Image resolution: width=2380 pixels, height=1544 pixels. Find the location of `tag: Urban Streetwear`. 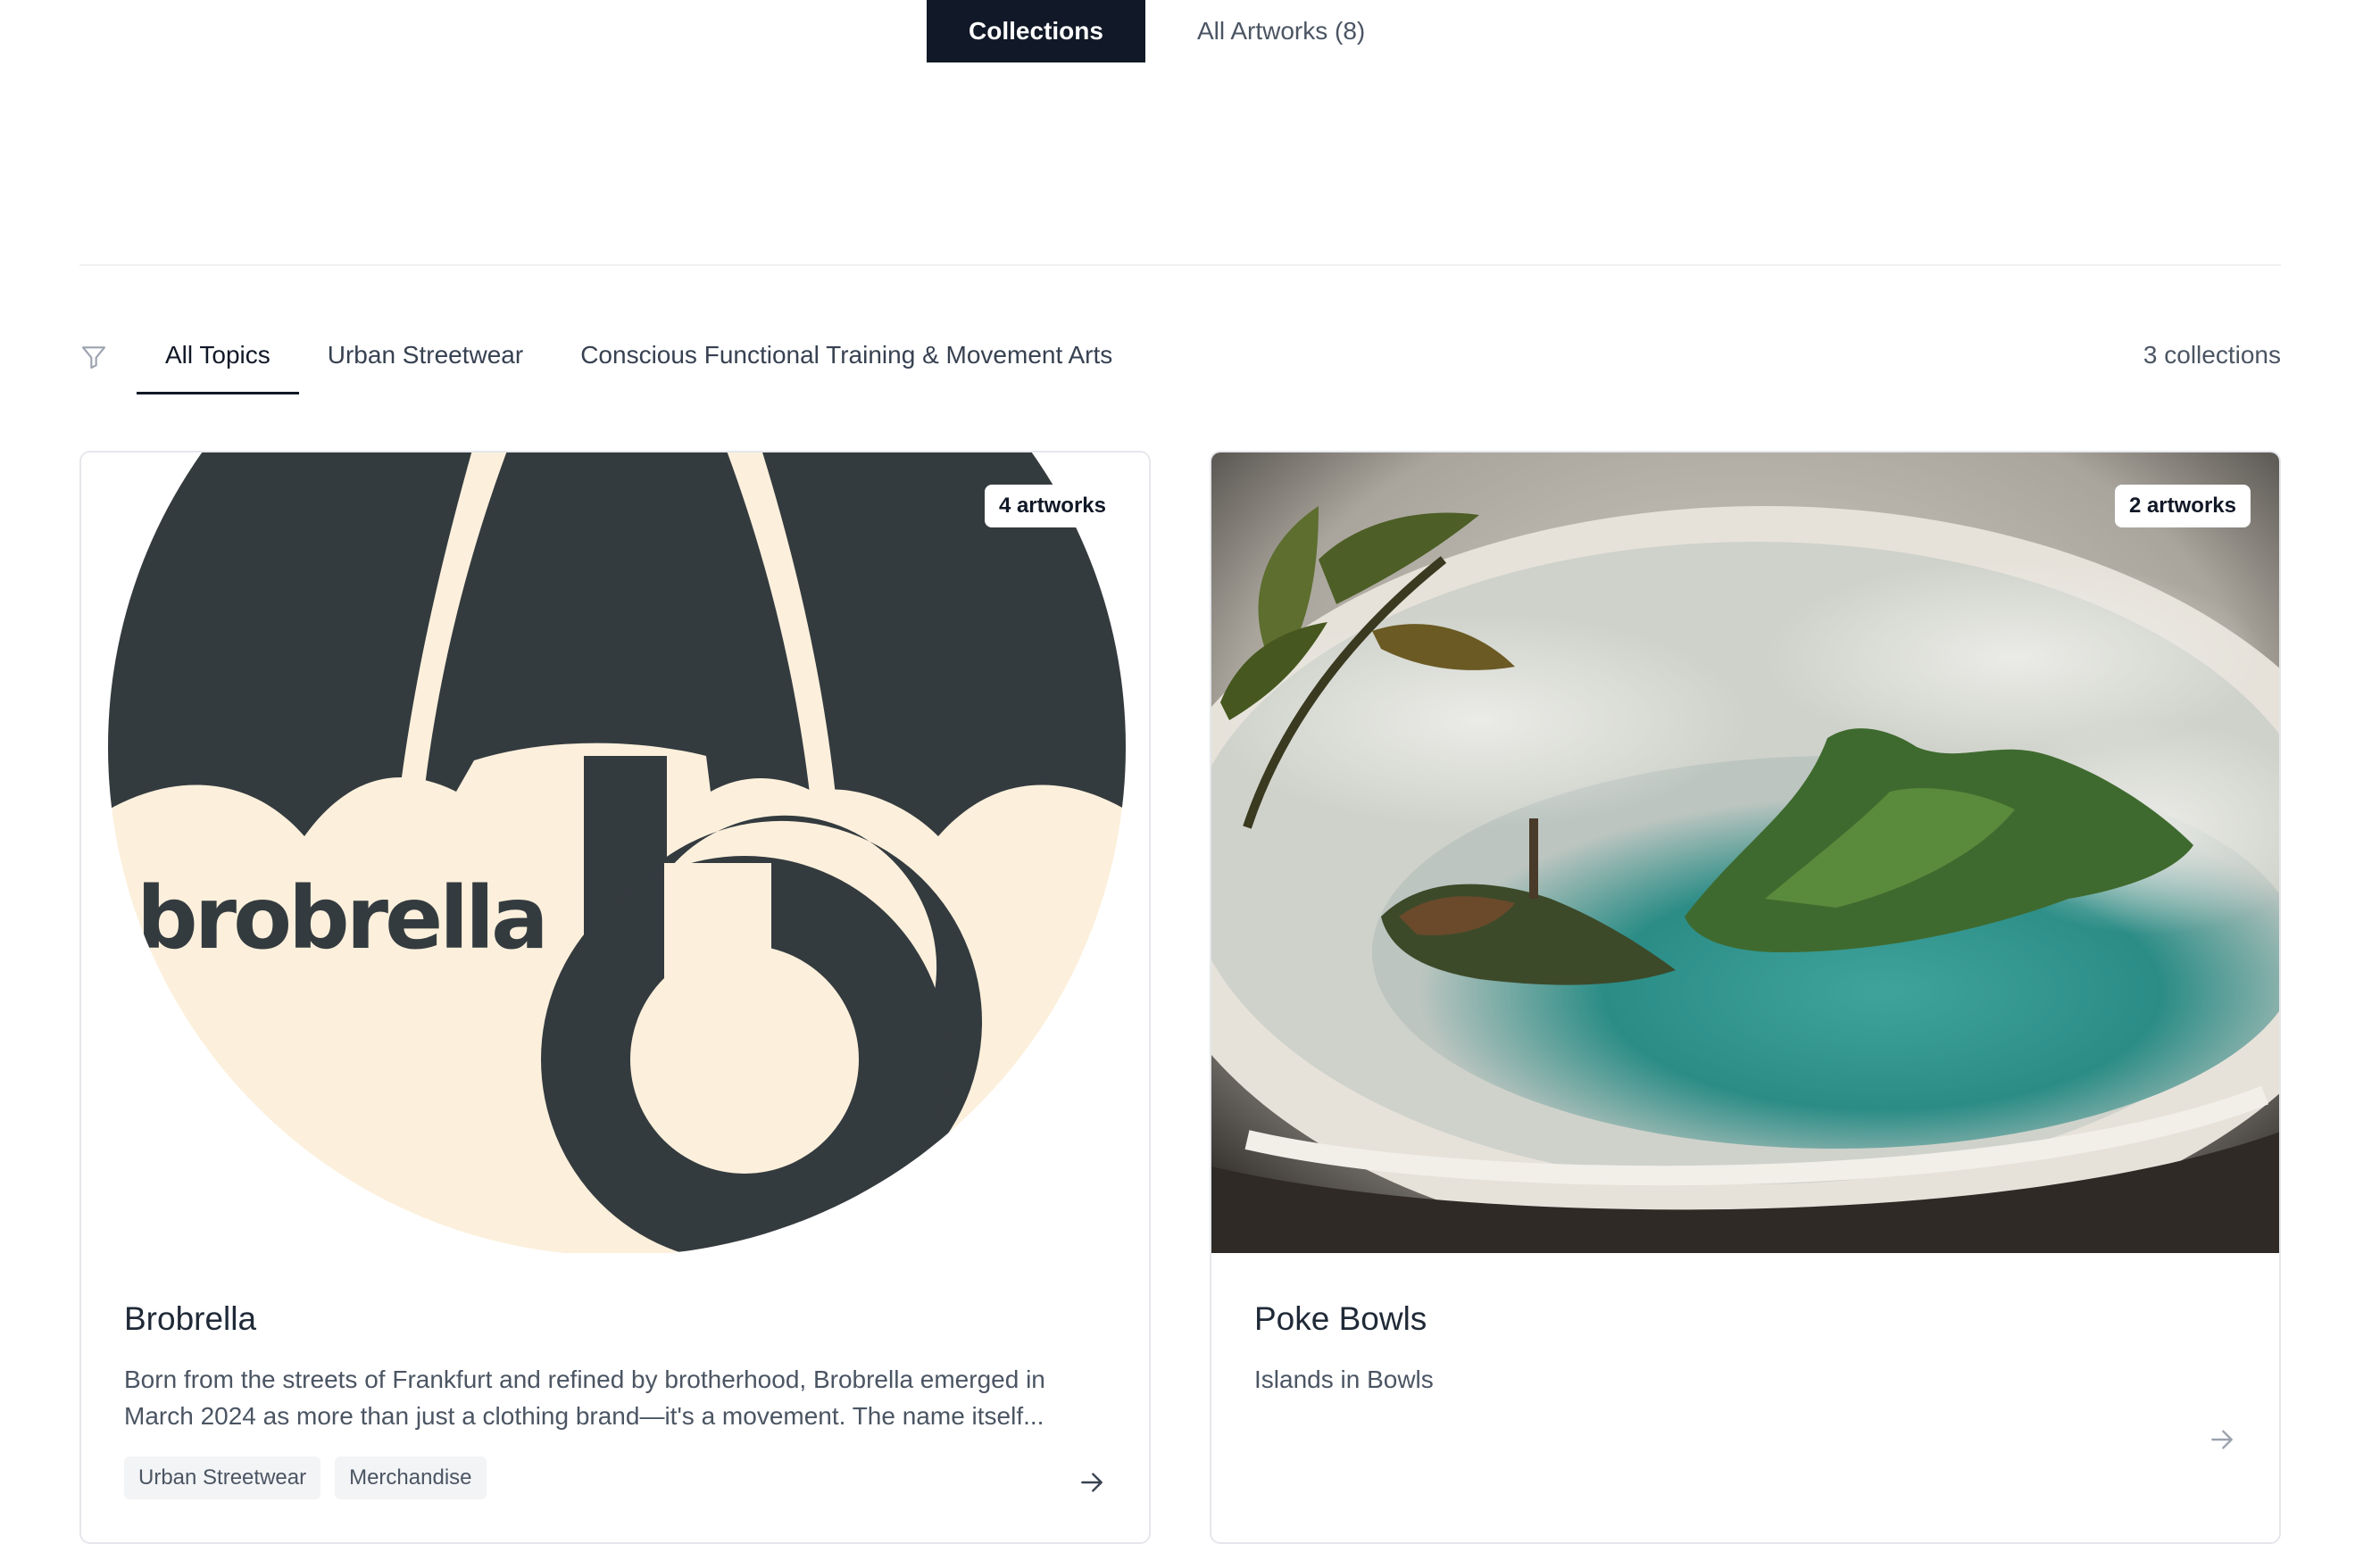

tag: Urban Streetwear is located at coordinates (222, 1478).